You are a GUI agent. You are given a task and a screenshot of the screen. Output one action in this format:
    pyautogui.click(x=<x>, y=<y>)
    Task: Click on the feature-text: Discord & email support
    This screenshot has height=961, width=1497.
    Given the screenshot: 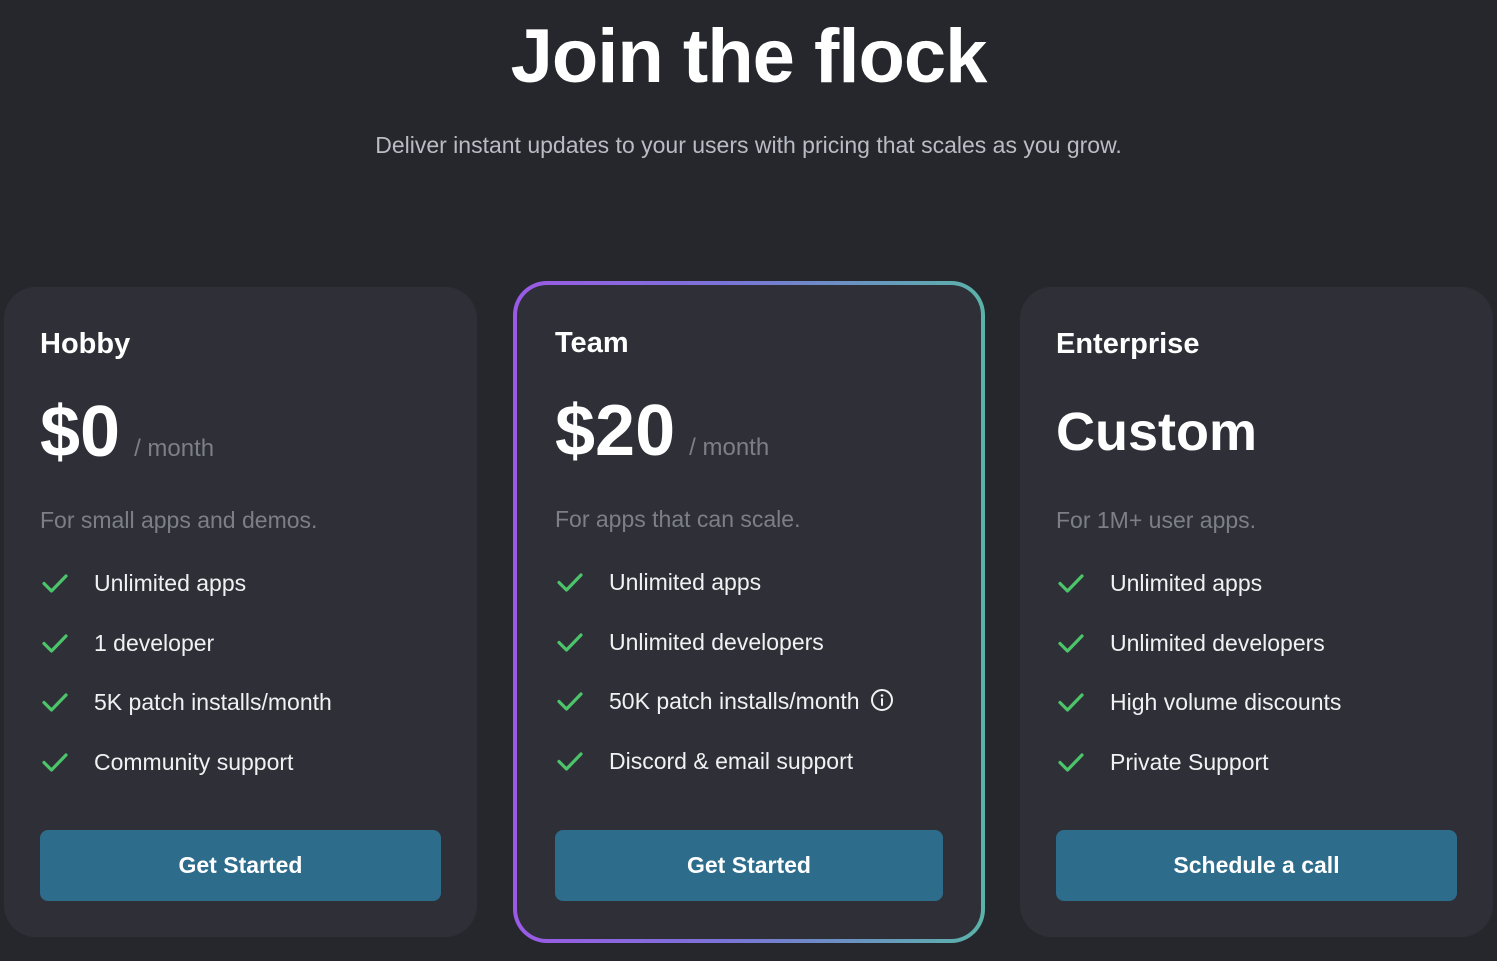 What is the action you would take?
    pyautogui.click(x=731, y=760)
    